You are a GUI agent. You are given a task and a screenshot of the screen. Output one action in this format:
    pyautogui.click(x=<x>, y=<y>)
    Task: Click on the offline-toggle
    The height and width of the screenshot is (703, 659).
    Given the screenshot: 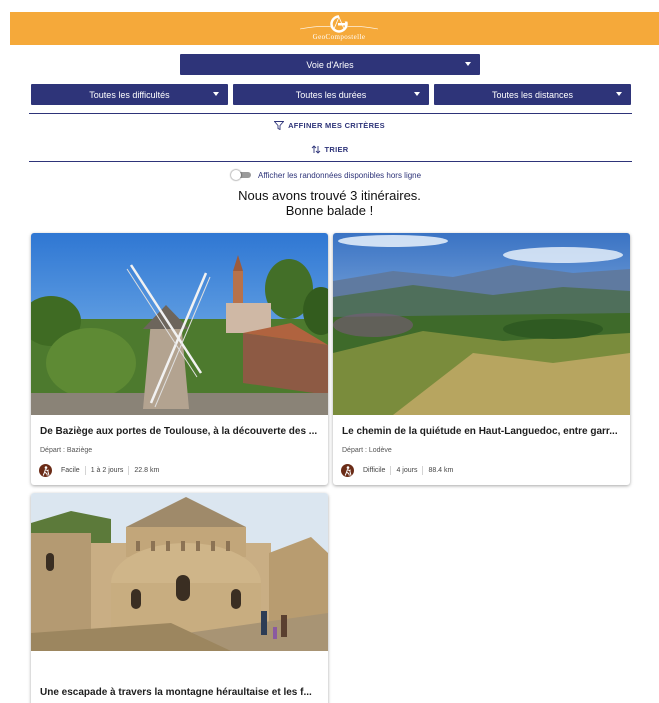 What is the action you would take?
    pyautogui.click(x=241, y=175)
    